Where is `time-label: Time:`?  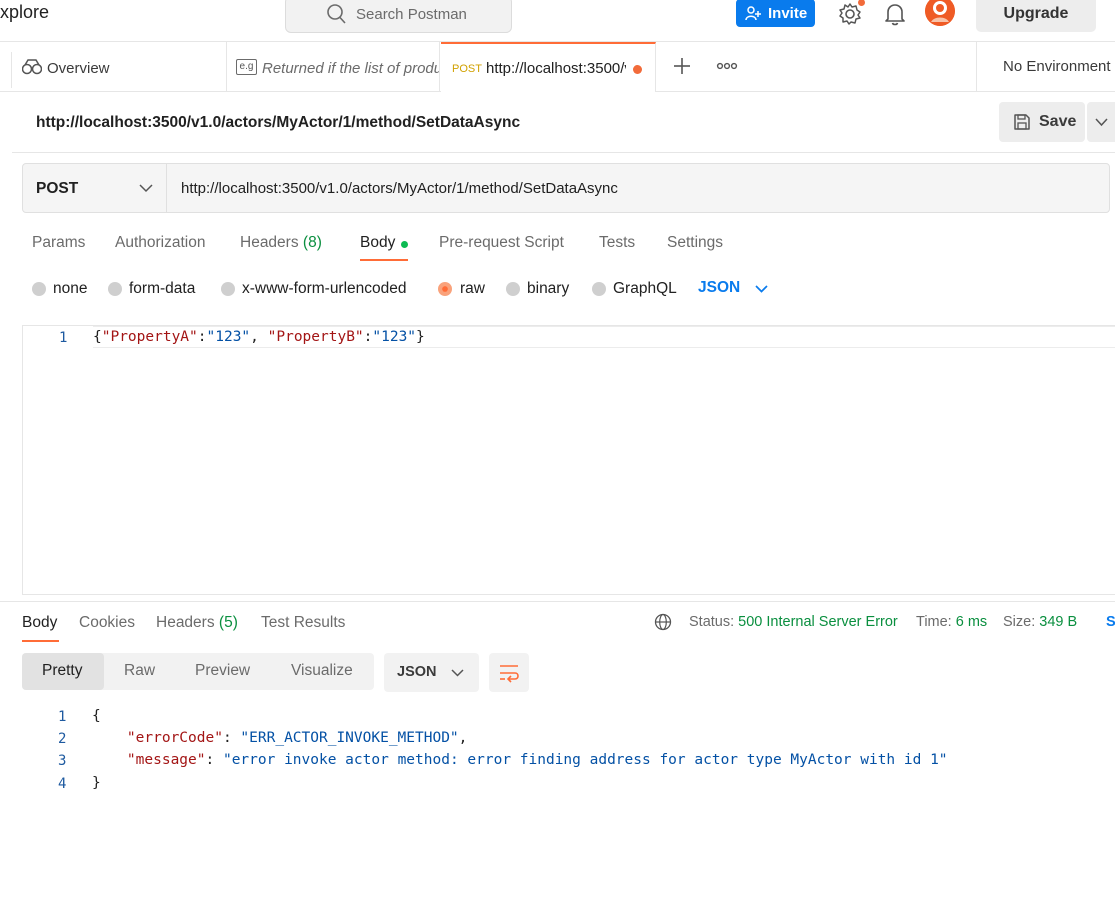
time-label: Time: is located at coordinates (934, 622).